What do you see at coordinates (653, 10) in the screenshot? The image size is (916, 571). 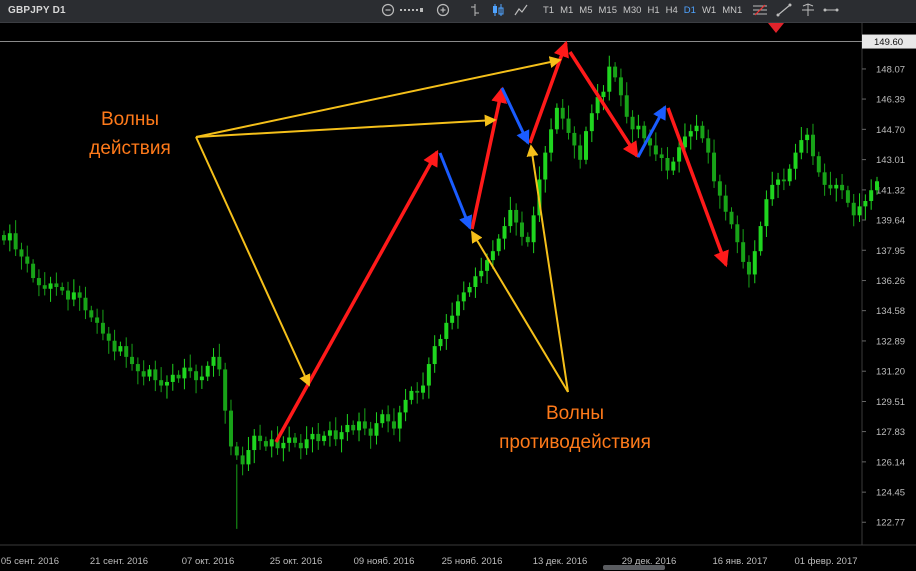 I see `timeframe-h1: H1` at bounding box center [653, 10].